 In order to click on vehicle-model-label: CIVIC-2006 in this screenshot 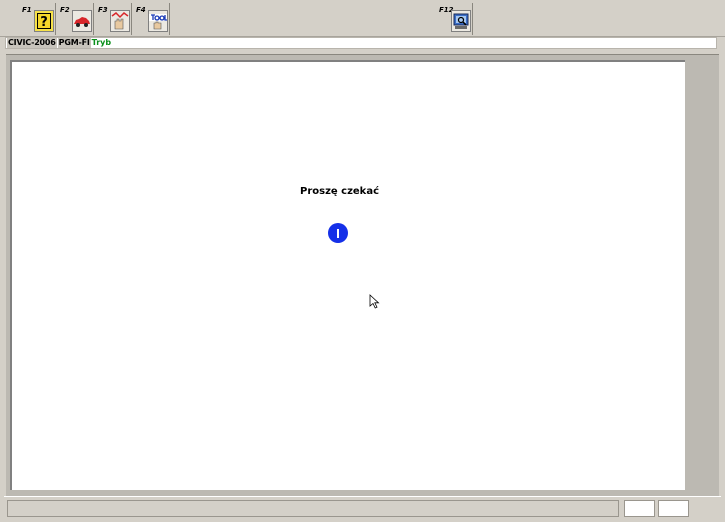, I will do `click(32, 43)`.